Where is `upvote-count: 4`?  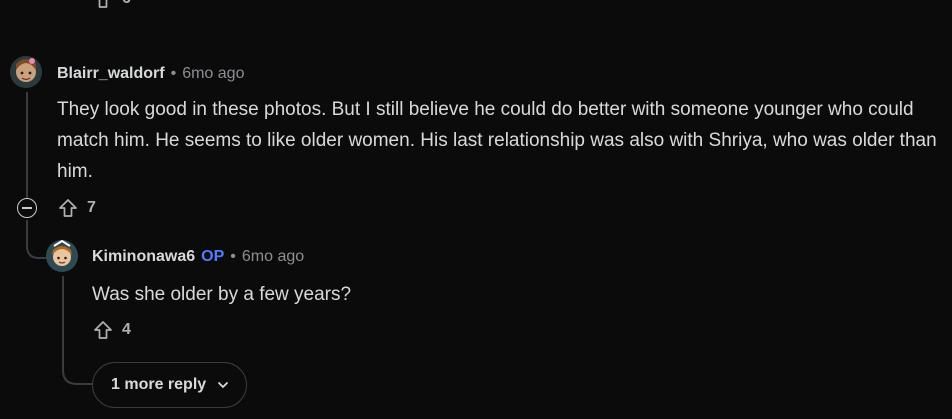
upvote-count: 4 is located at coordinates (126, 329).